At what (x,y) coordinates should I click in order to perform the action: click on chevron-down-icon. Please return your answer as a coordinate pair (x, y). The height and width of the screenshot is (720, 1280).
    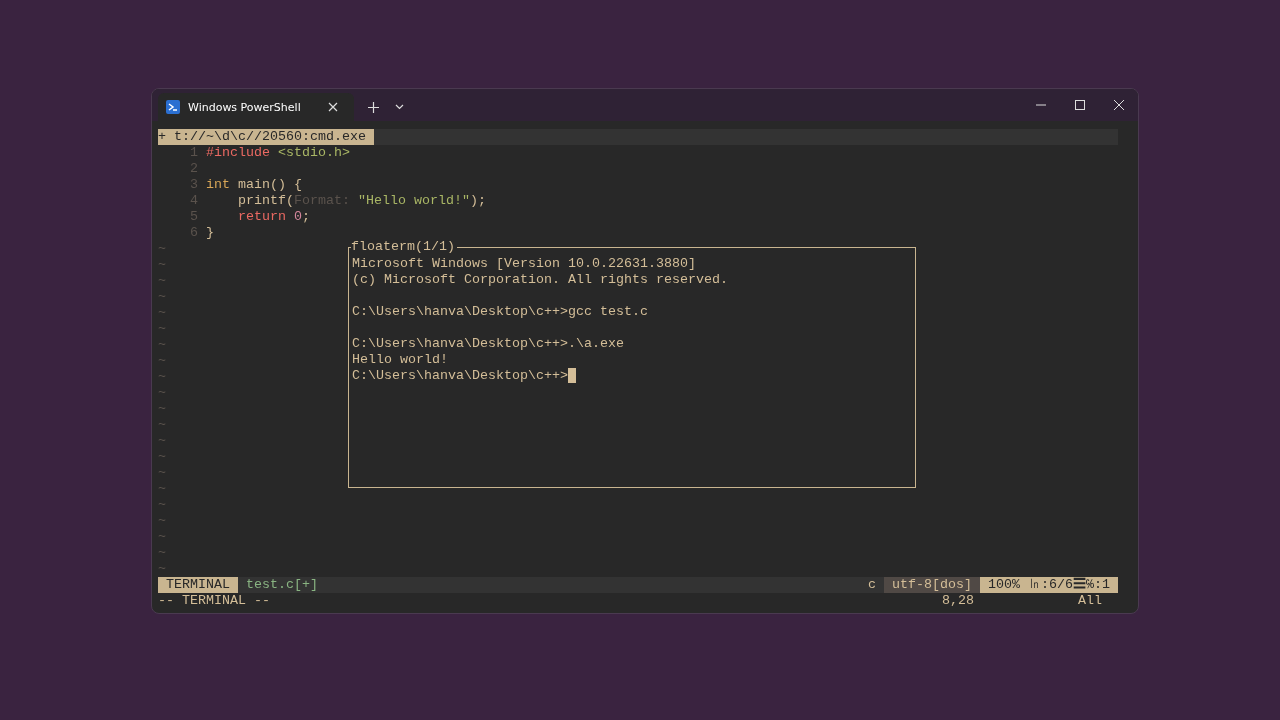
    Looking at the image, I should click on (399, 107).